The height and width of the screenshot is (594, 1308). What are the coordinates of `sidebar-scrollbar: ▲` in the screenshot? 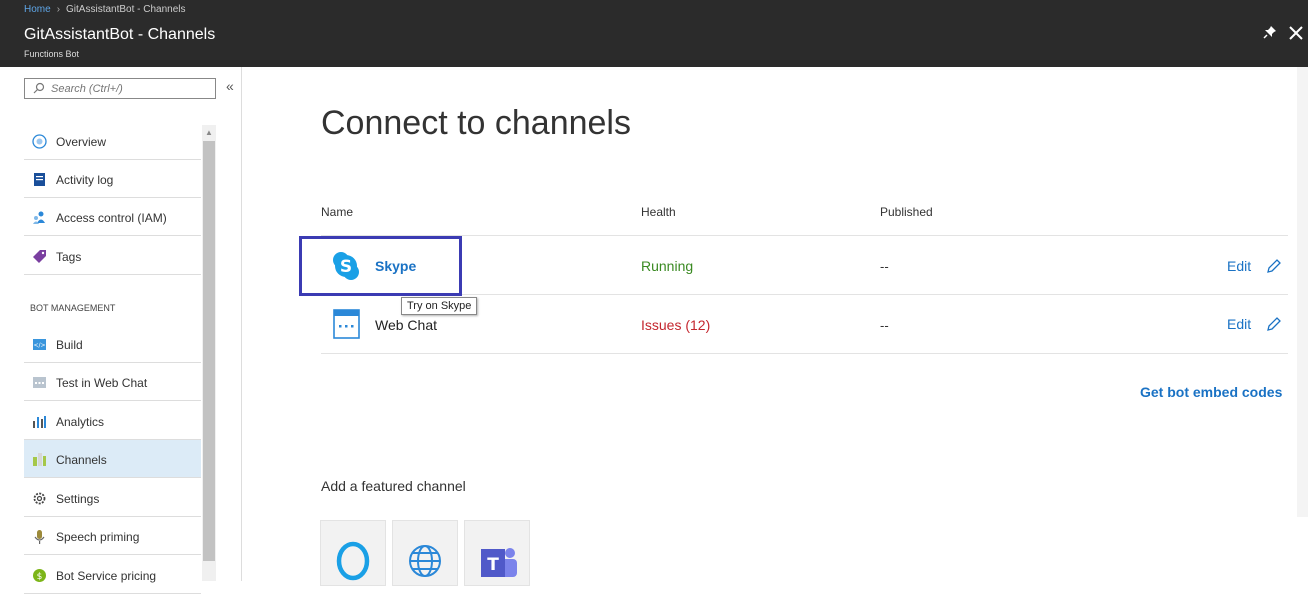 It's located at (209, 353).